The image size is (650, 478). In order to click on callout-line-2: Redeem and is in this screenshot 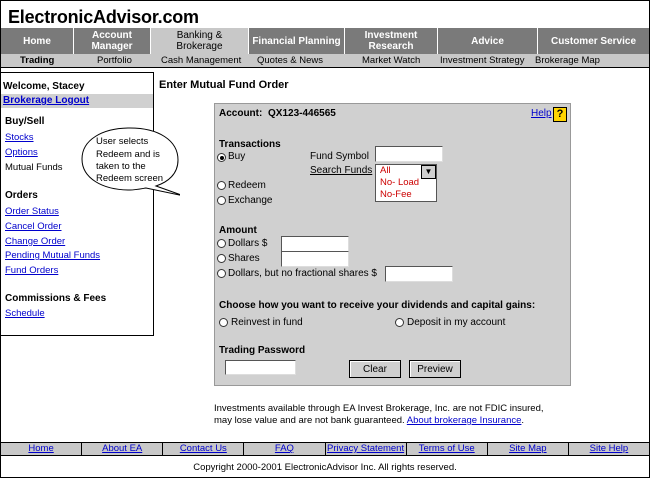, I will do `click(128, 154)`.